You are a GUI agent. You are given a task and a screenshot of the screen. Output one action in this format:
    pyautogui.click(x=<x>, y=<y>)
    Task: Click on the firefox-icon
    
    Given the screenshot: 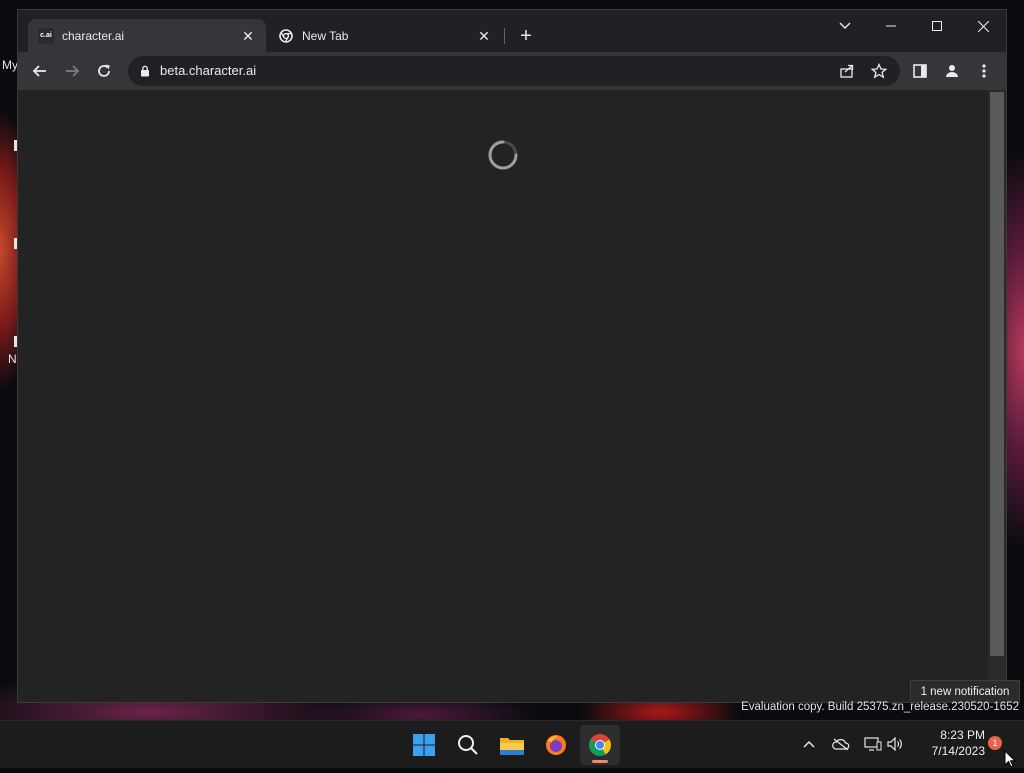 What is the action you would take?
    pyautogui.click(x=556, y=745)
    